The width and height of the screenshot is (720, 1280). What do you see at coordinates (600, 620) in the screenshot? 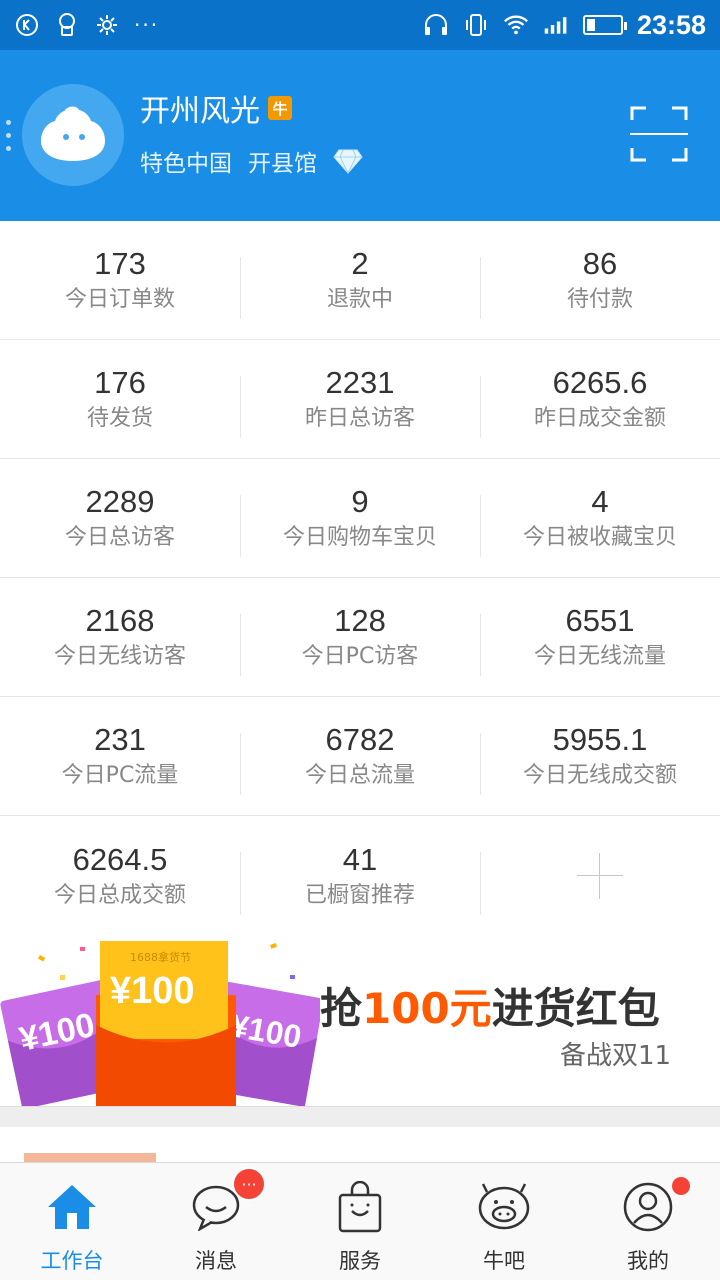
I see `stat-value: 6551` at bounding box center [600, 620].